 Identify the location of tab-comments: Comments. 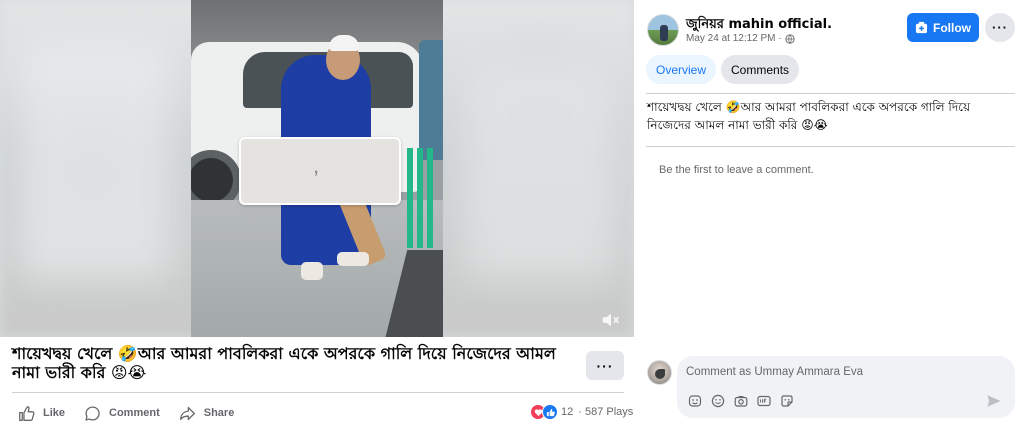
(760, 69).